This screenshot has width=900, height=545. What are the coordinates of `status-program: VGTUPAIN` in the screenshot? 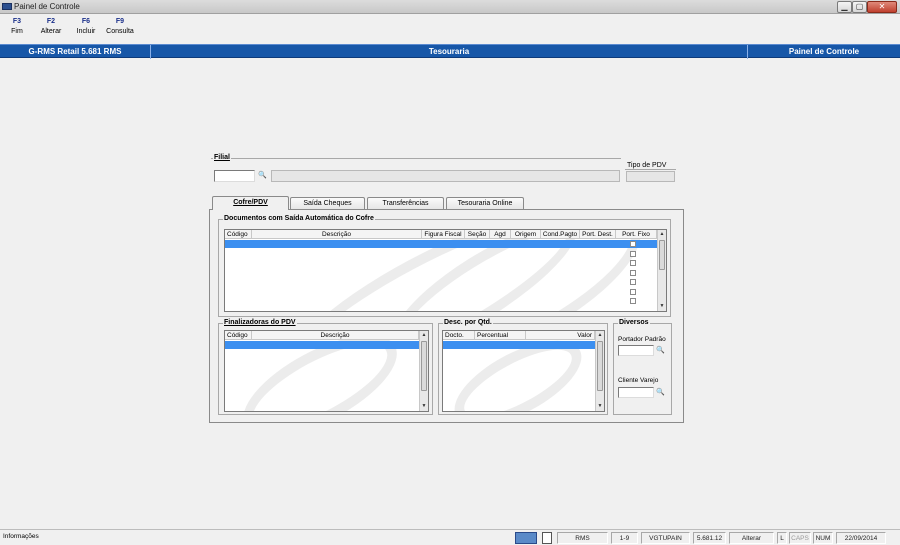 It's located at (665, 538).